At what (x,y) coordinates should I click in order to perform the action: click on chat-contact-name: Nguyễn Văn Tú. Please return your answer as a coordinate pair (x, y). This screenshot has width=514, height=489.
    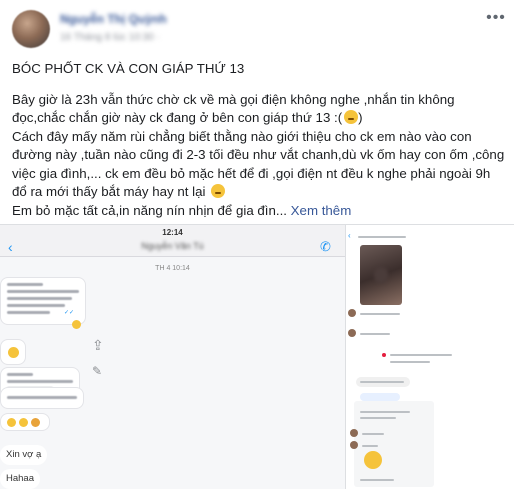
    Looking at the image, I should click on (172, 246).